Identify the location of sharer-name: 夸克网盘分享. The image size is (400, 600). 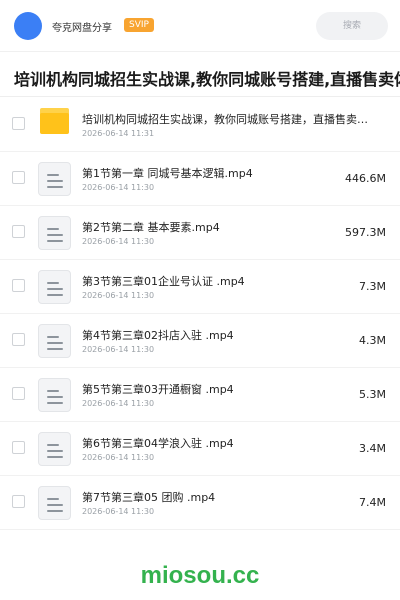
(82, 28).